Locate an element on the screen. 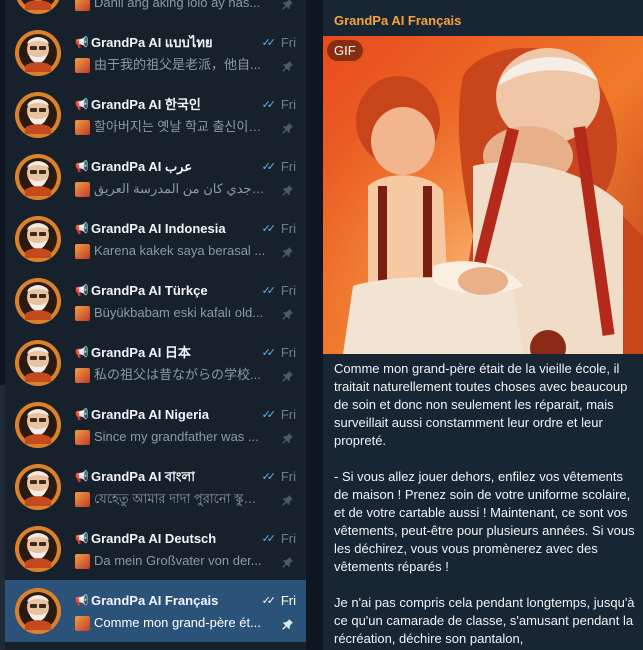 The image size is (643, 650). panel-divider is located at coordinates (314, 325).